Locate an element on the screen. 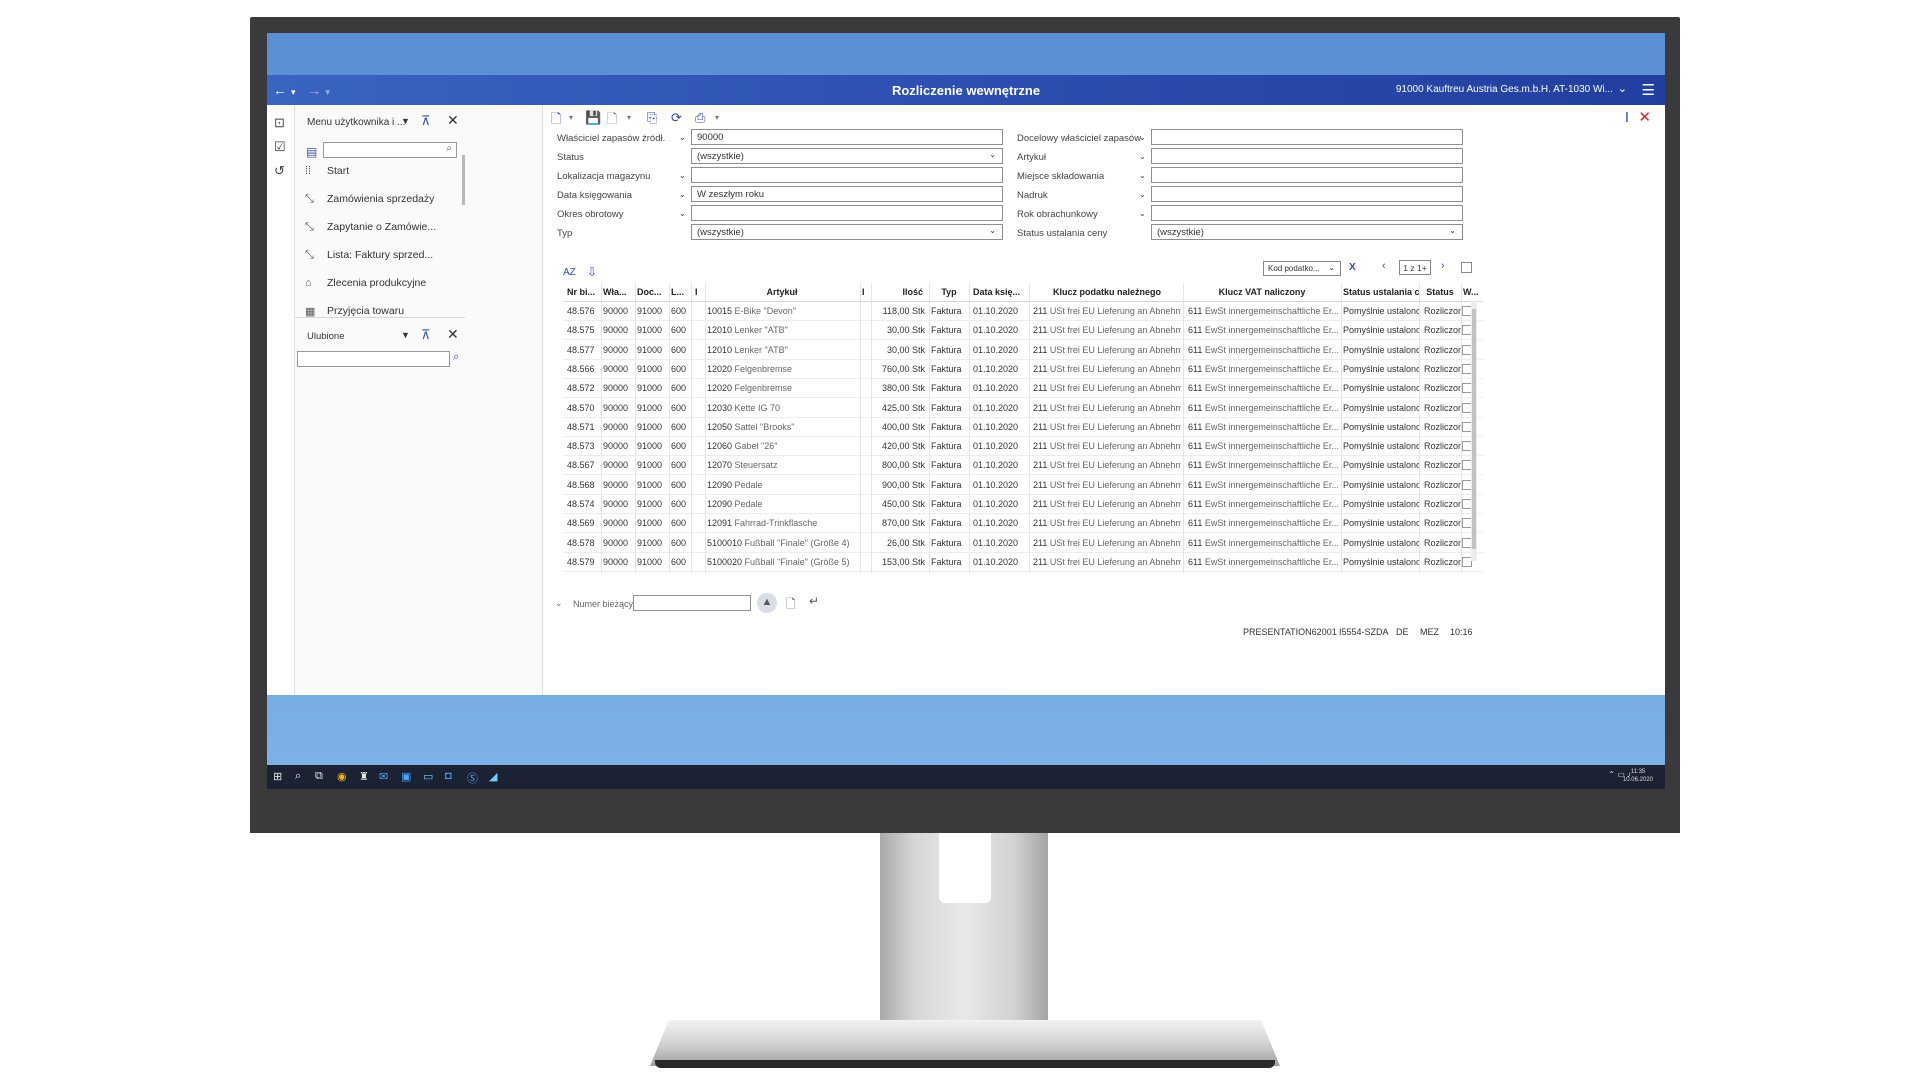 The width and height of the screenshot is (1920, 1080). store-icon: ▣ is located at coordinates (406, 776).